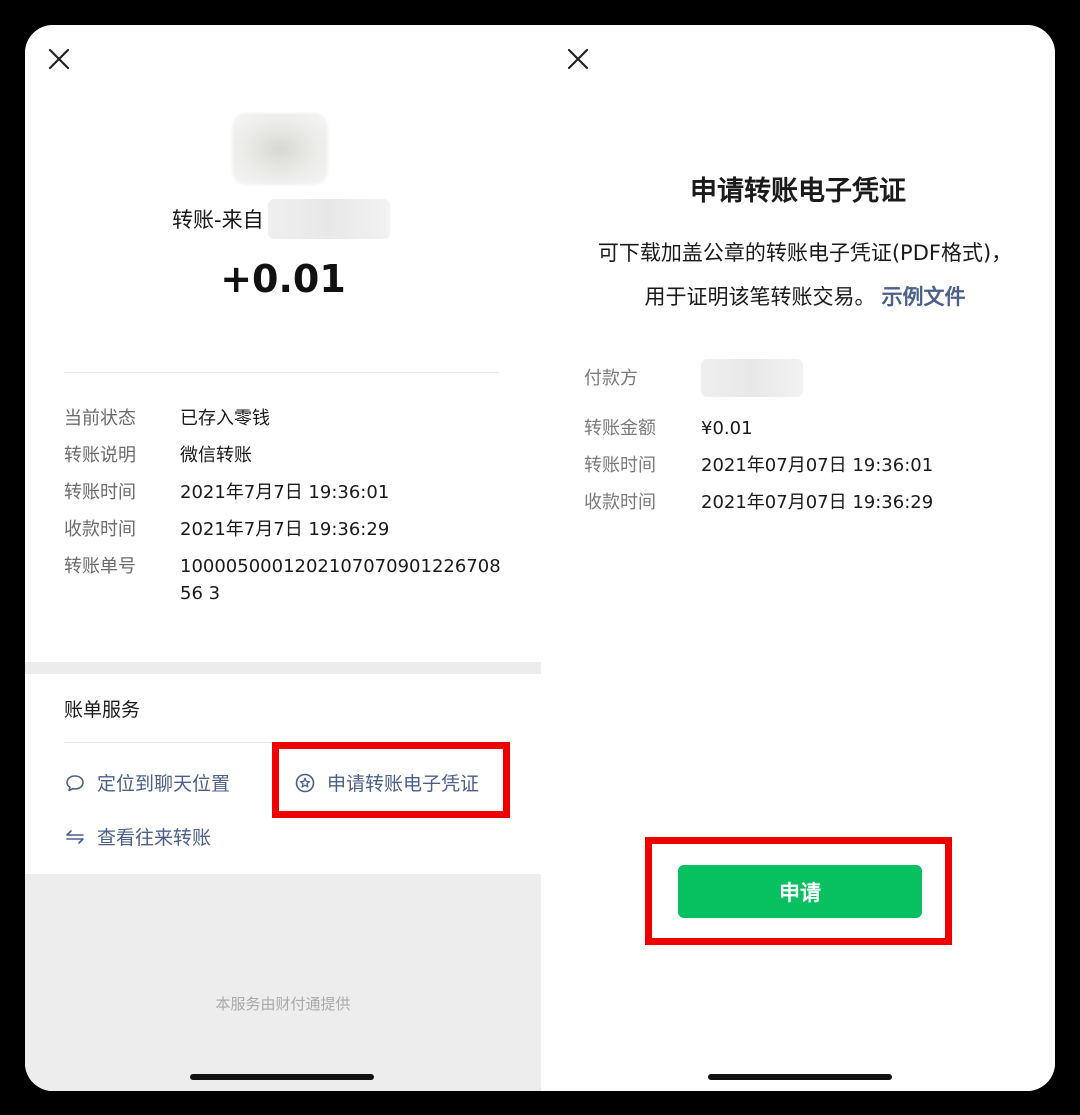 Image resolution: width=1080 pixels, height=1115 pixels. I want to click on detail-row-transfer-time: 转账时间 2021年07月07日 19:36:01, so click(804, 465).